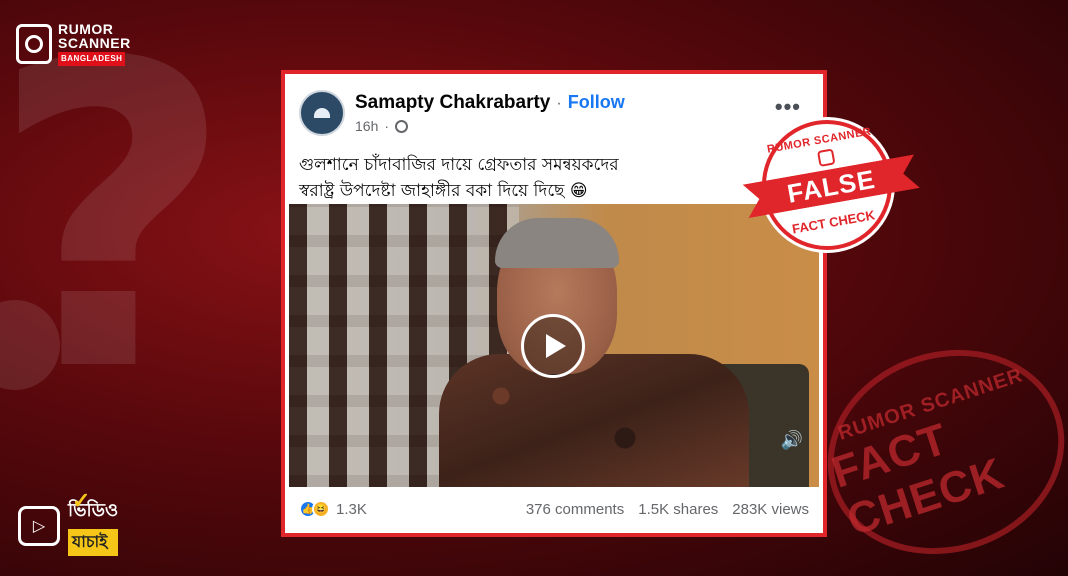 The image size is (1068, 576). Describe the element at coordinates (93, 542) in the screenshot. I see `badge-line2: যাচাই` at that location.